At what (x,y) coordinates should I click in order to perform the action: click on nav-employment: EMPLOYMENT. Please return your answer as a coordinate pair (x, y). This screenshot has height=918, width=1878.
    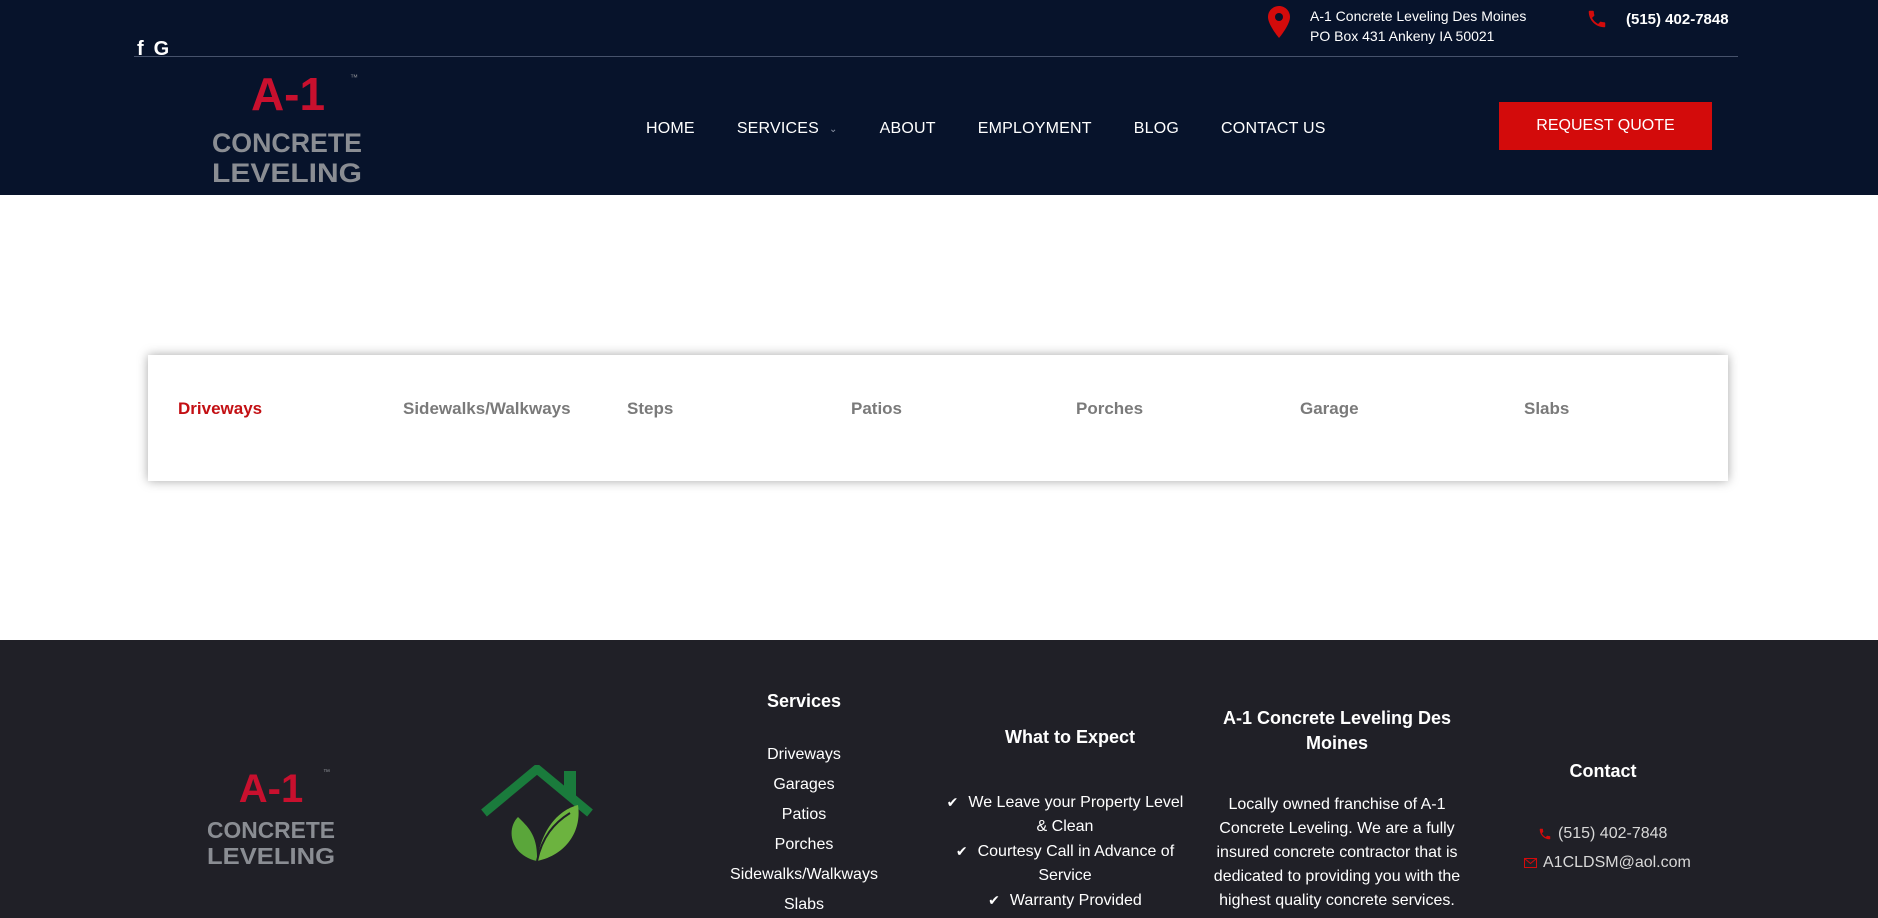
    Looking at the image, I should click on (1035, 129).